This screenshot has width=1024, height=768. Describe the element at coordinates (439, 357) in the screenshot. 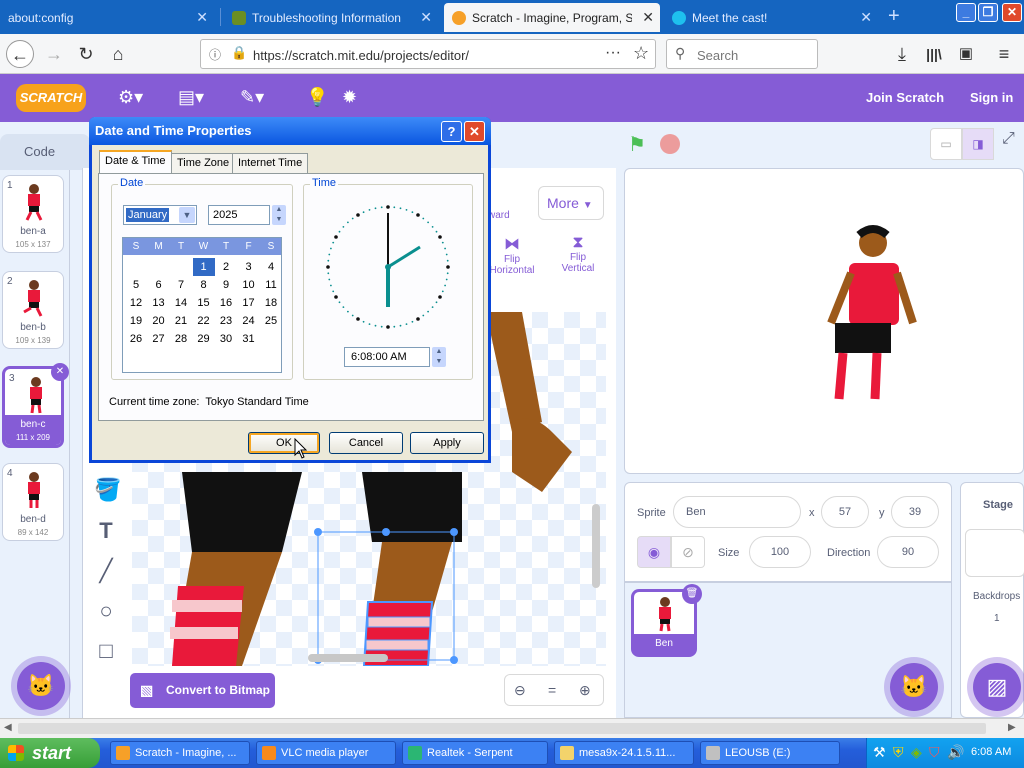

I see `time-spinner-icon: ▲ ▼` at that location.